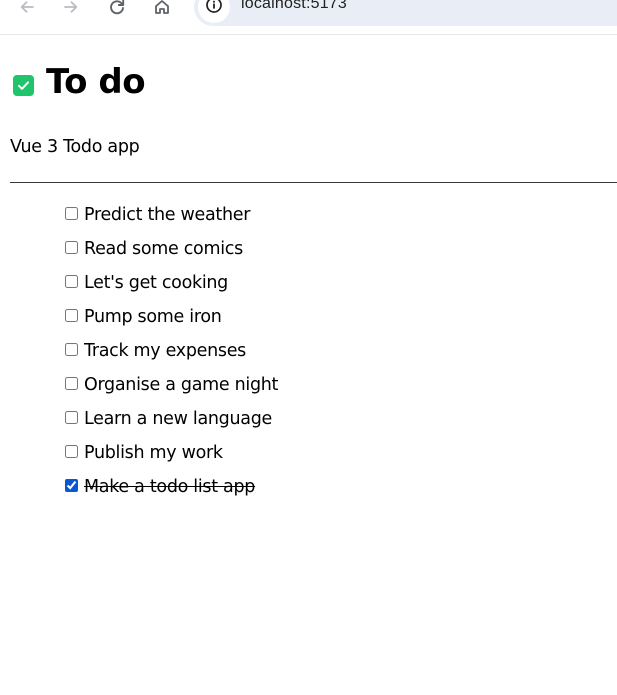 The width and height of the screenshot is (617, 695). I want to click on arrow-left-icon, so click(27, 8).